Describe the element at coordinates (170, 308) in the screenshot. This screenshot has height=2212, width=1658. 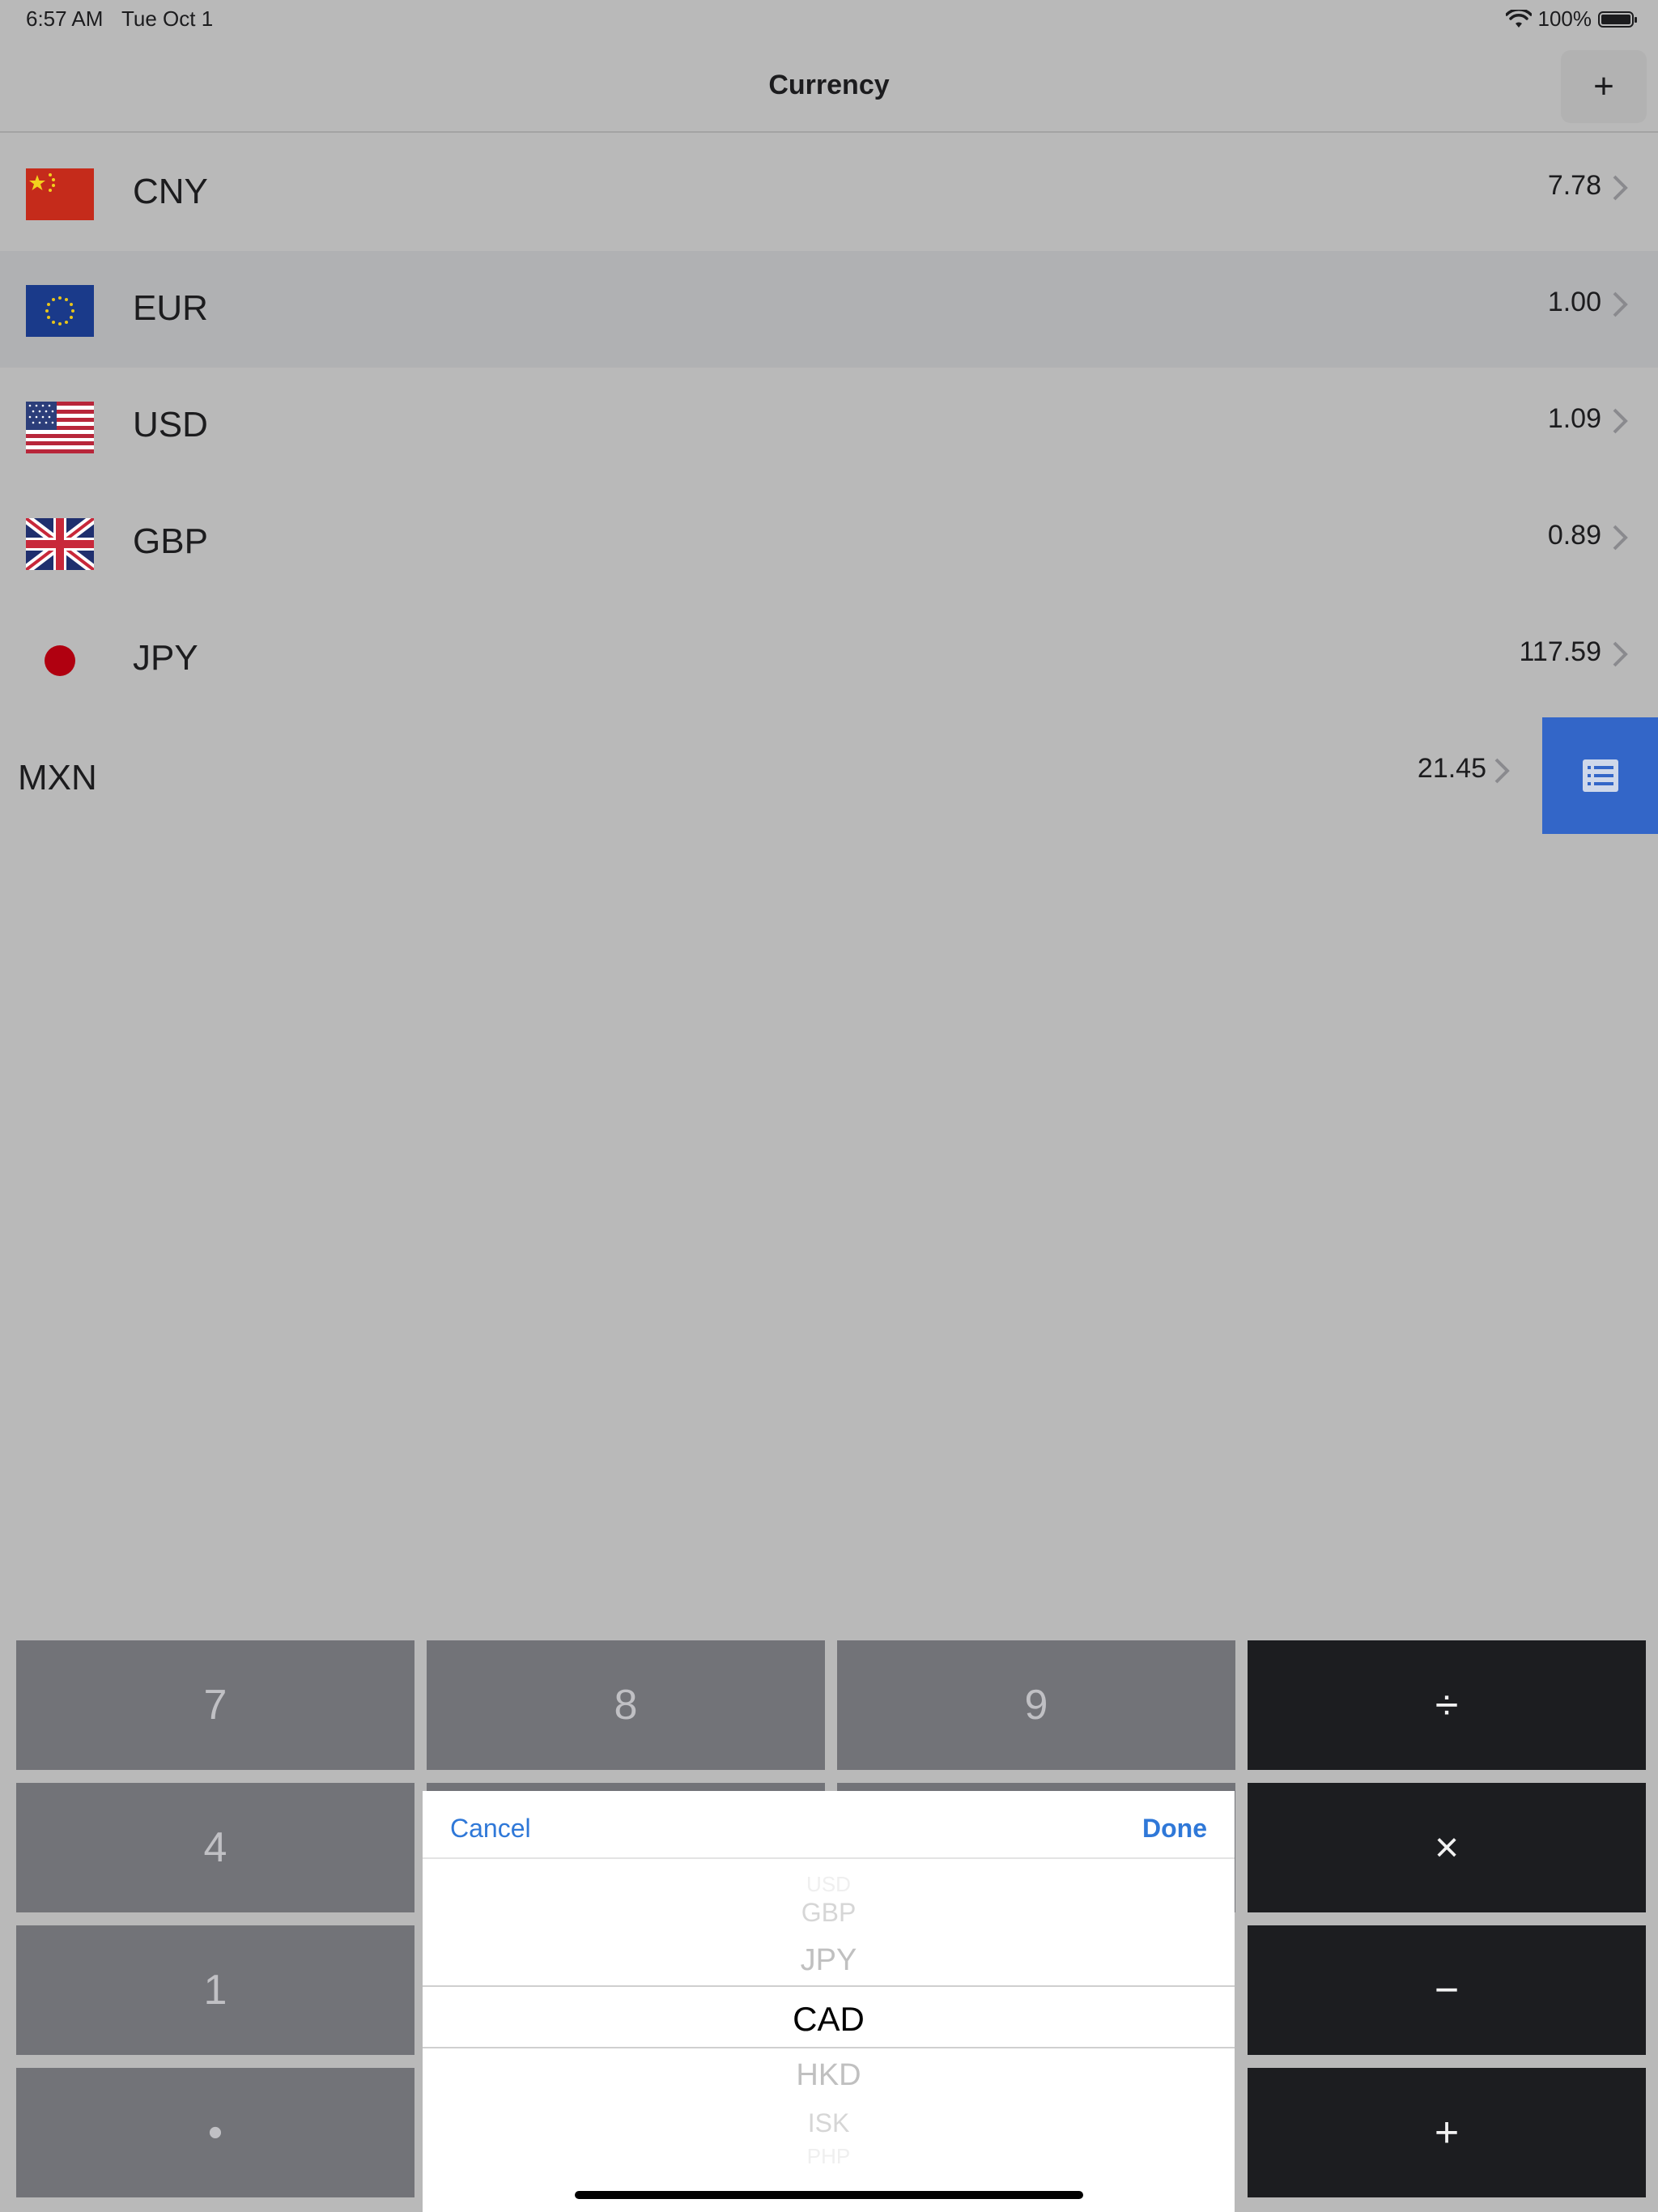
I see `currency-code: EUR` at that location.